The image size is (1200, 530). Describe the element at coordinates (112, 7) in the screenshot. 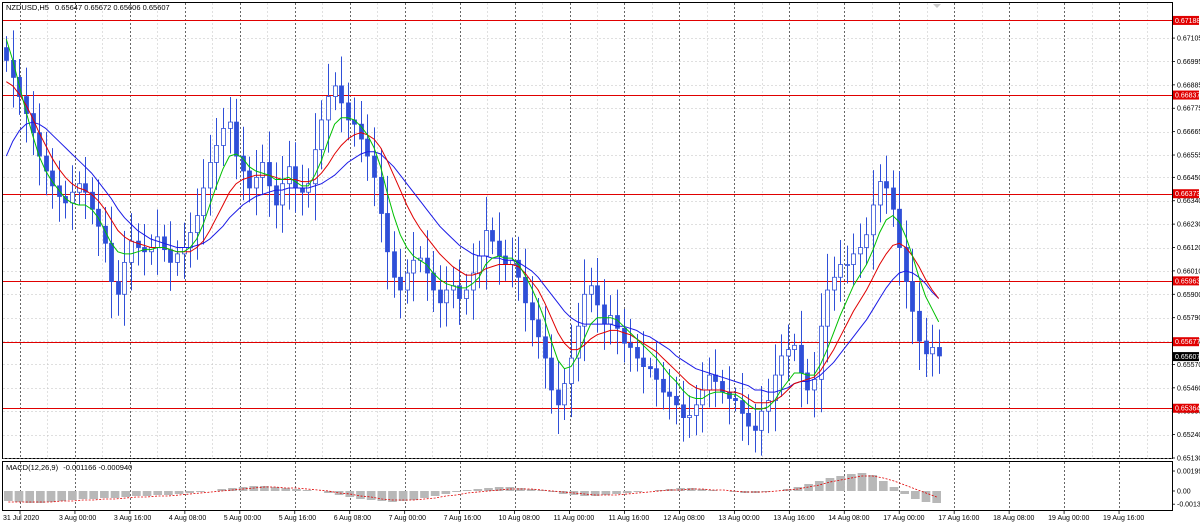

I see `ohlc-text: 0.65647 0.65672 0.65606 0.65607` at that location.